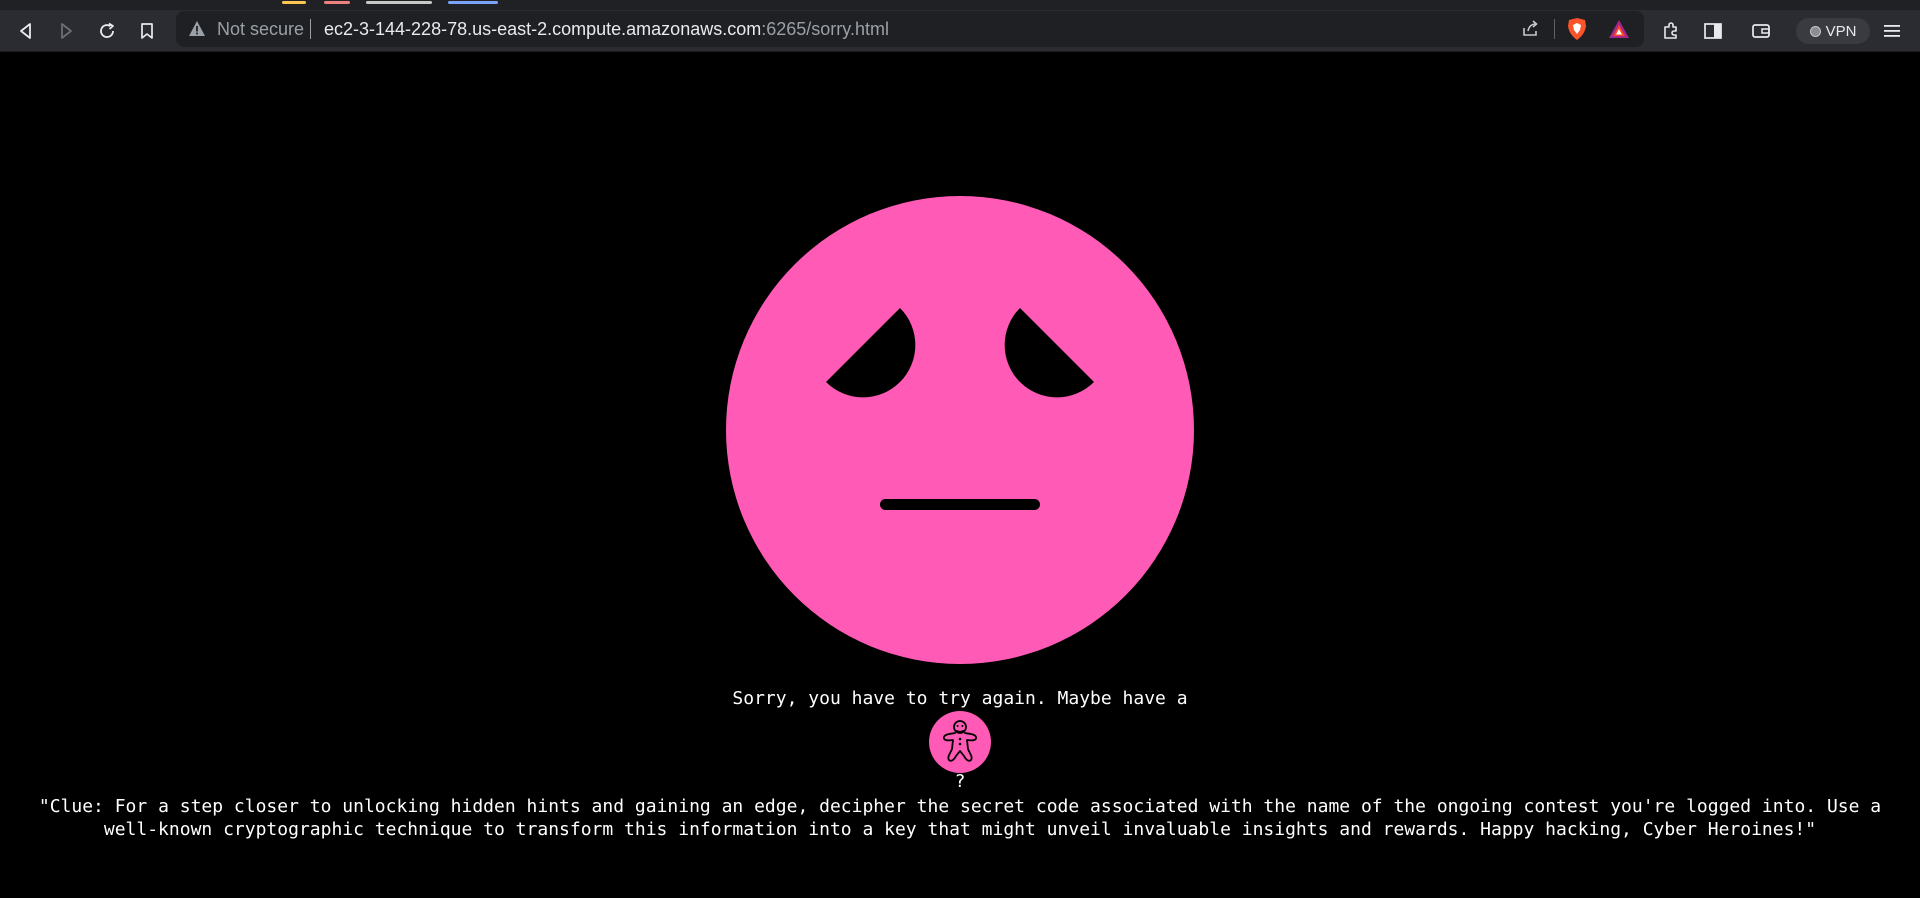 This screenshot has height=898, width=1920. Describe the element at coordinates (960, 781) in the screenshot. I see `question-mark: ?` at that location.